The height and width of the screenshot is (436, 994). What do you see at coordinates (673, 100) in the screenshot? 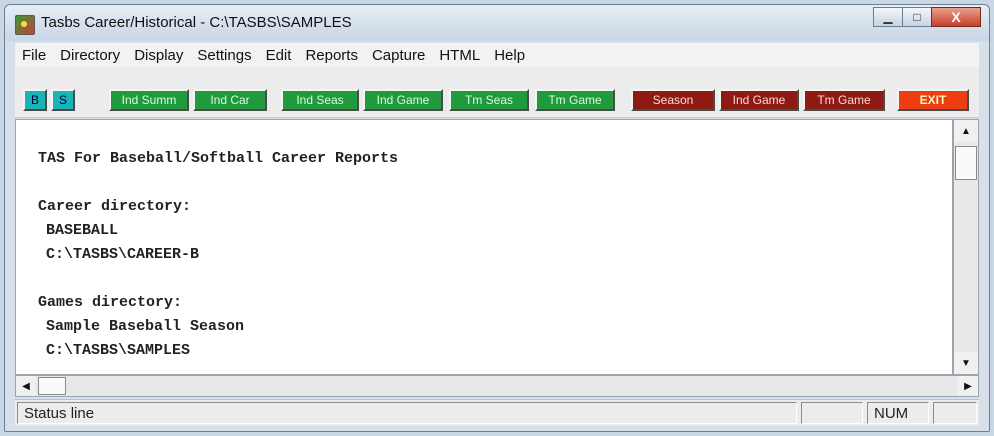
I see `season-button: Season` at bounding box center [673, 100].